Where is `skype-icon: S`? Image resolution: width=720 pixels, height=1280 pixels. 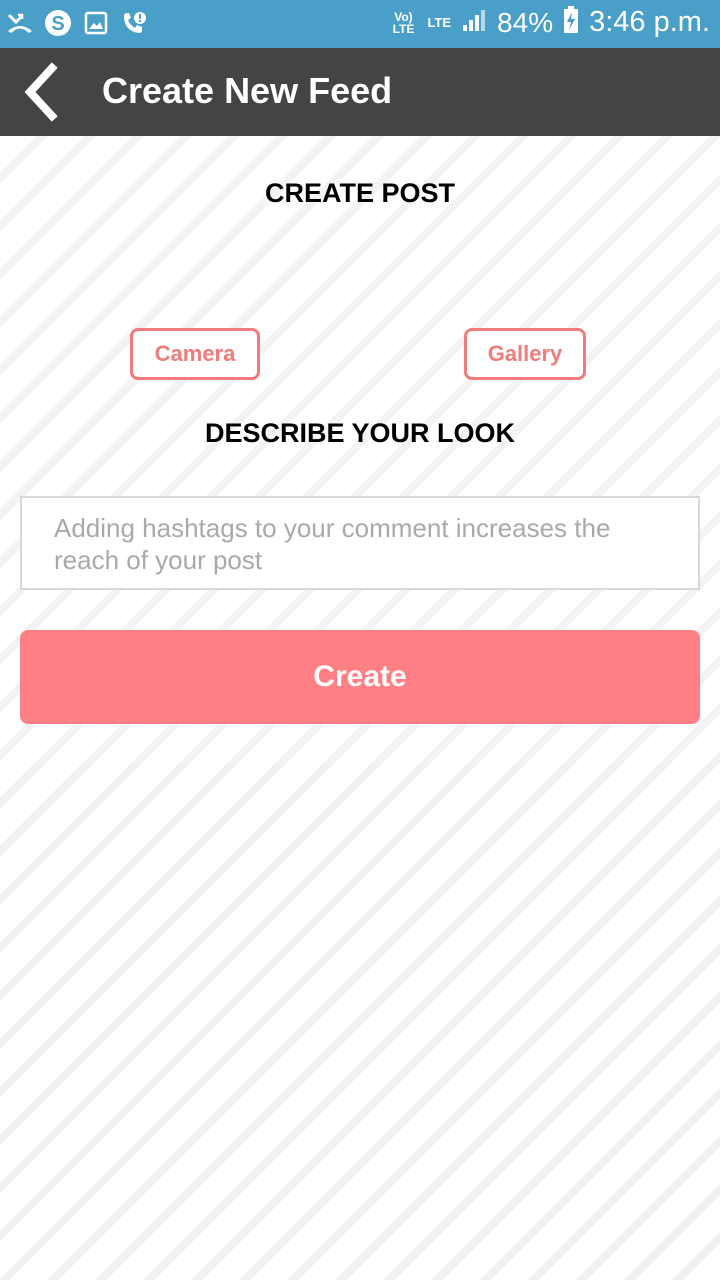 skype-icon: S is located at coordinates (58, 23).